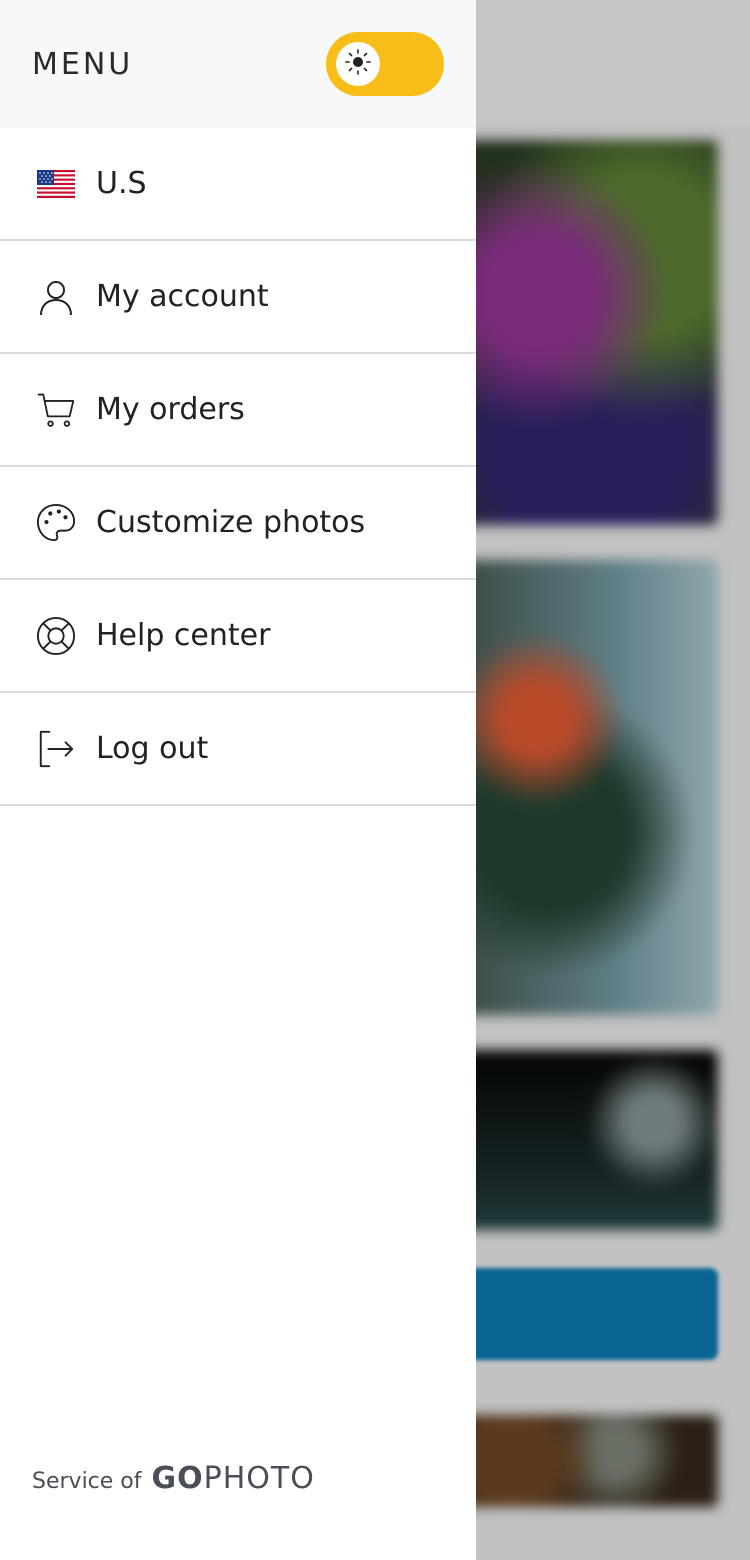 Image resolution: width=750 pixels, height=1560 pixels. I want to click on menu-item-label: Customize photos, so click(231, 522).